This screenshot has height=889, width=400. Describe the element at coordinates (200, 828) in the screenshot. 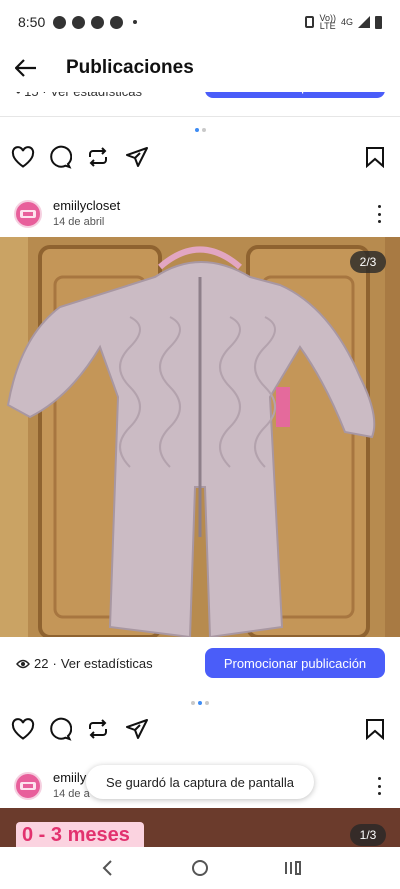

I see `next-post-image: 0 - 3 meses 1/3` at that location.